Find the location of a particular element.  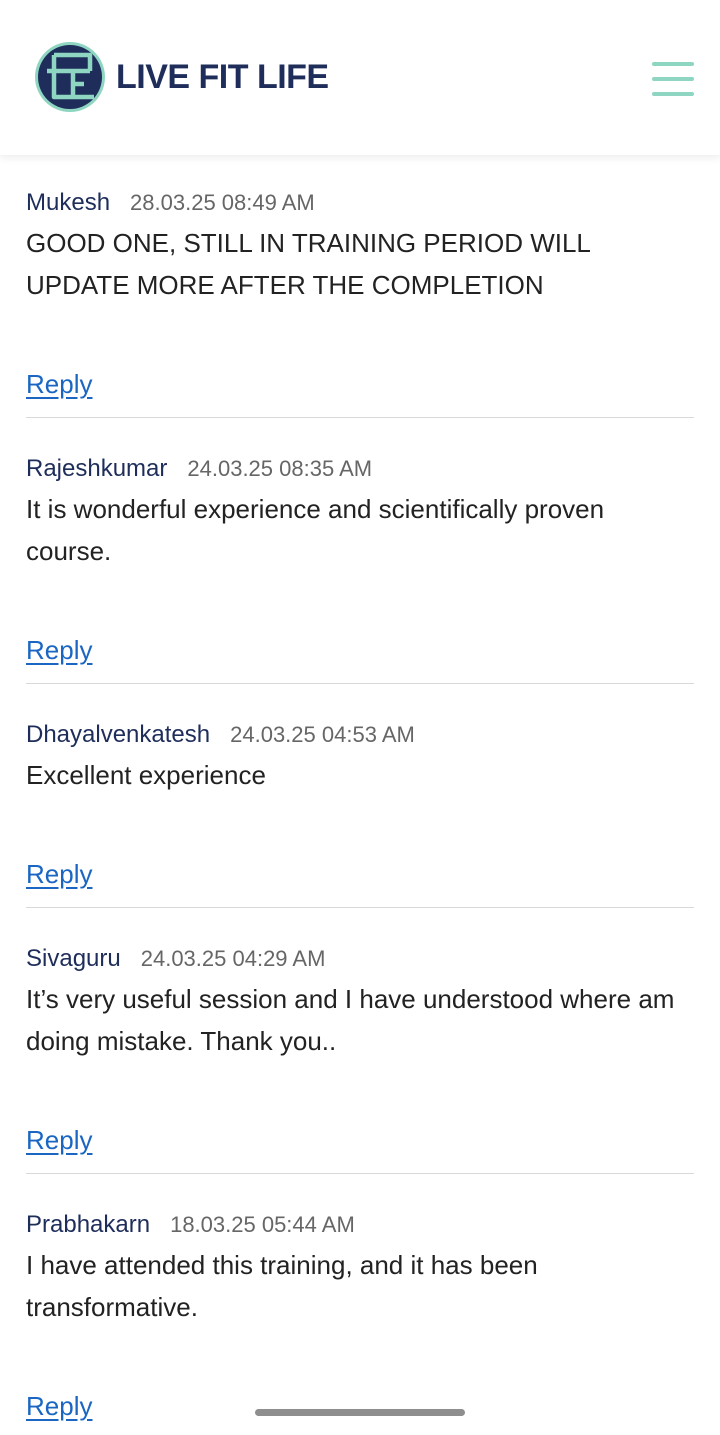

comment-author: Mukesh is located at coordinates (68, 202).